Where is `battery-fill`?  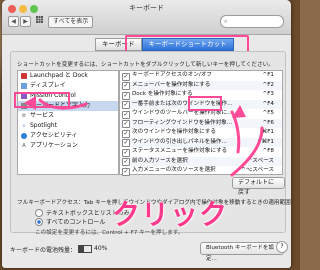
battery-fill is located at coordinates (81, 249).